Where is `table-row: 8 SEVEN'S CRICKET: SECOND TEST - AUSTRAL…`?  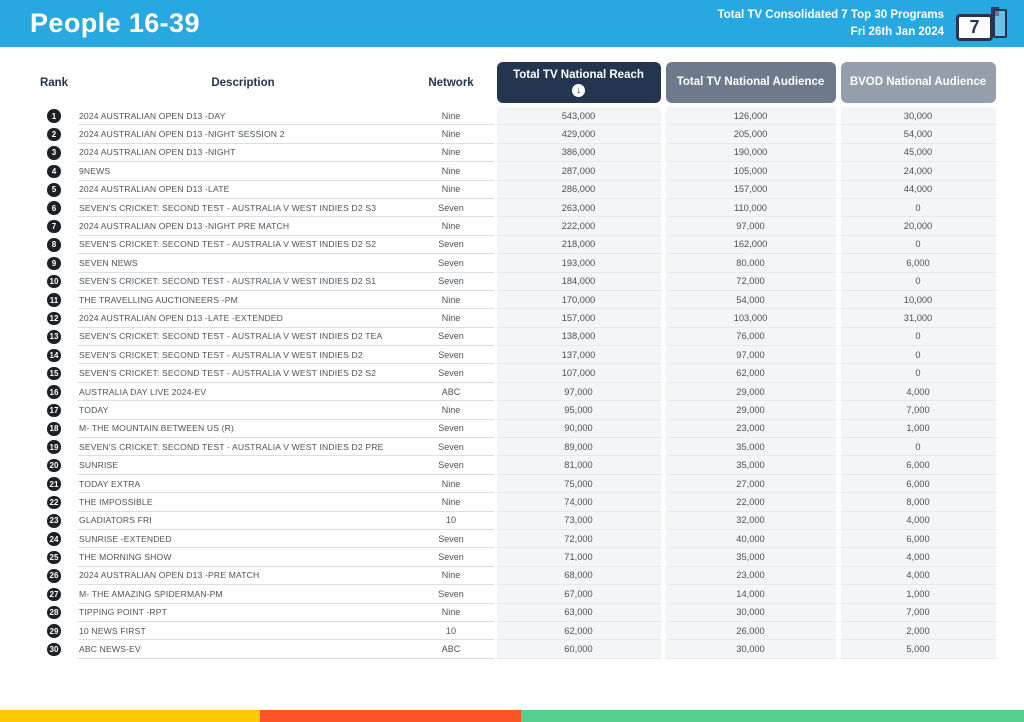
table-row: 8 SEVEN'S CRICKET: SECOND TEST - AUSTRAL… is located at coordinates (514, 245).